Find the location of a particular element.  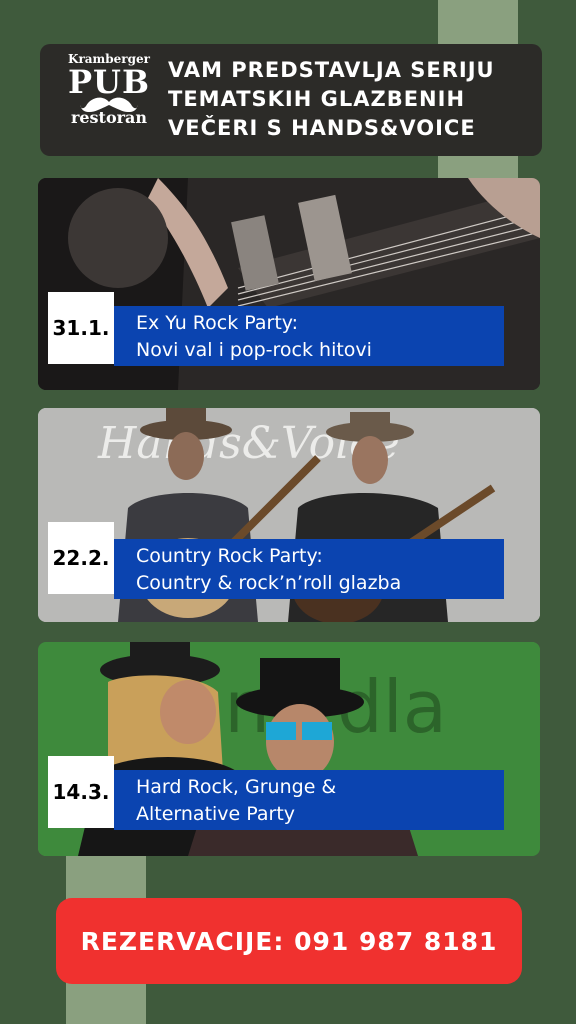

logo-main-text: PUB is located at coordinates (108, 82).